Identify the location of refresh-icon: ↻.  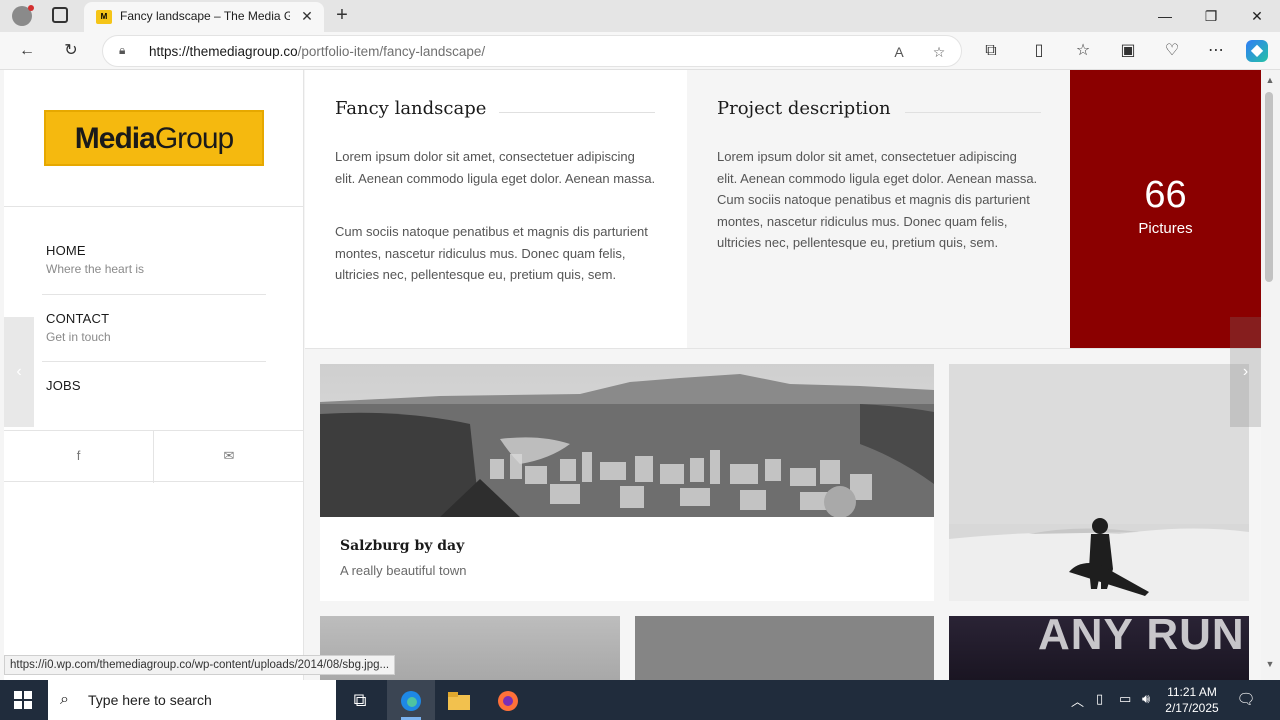
(71, 51).